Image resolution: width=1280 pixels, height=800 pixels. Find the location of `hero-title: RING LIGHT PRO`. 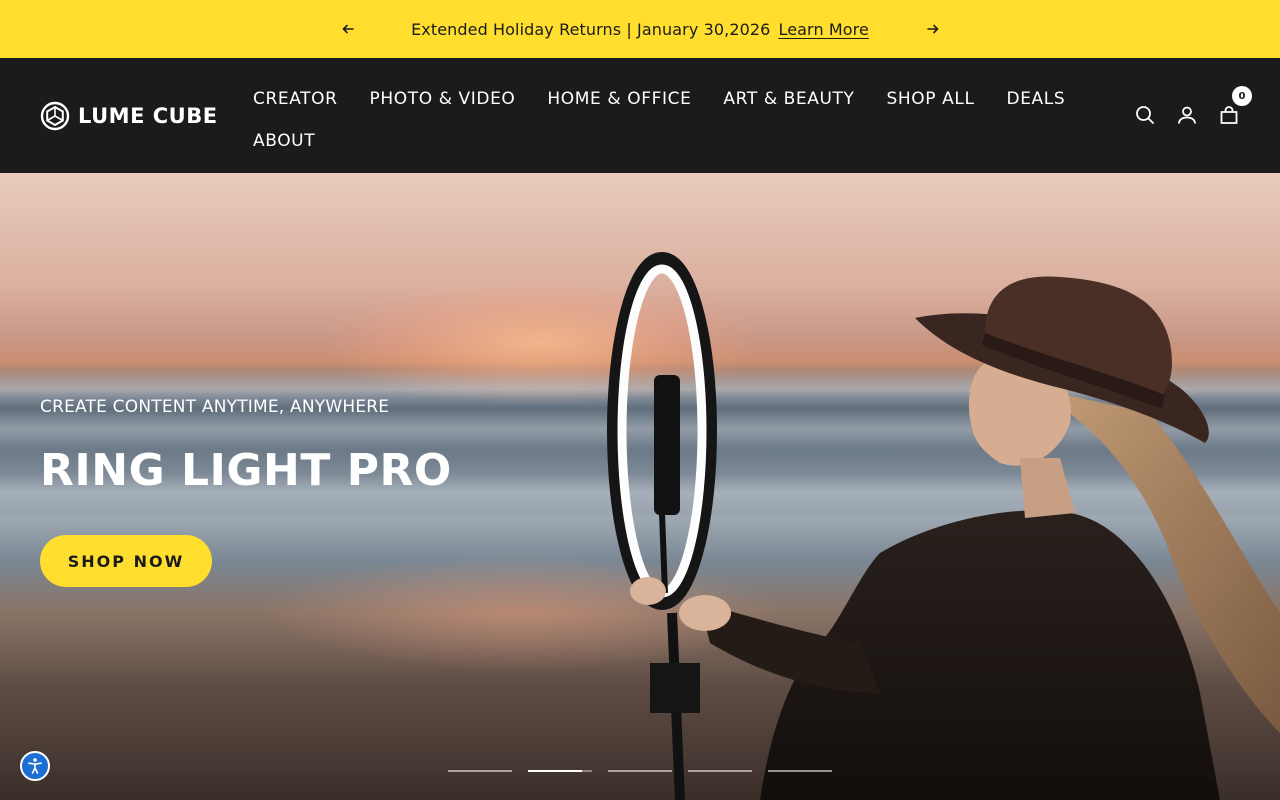

hero-title: RING LIGHT PRO is located at coordinates (246, 470).